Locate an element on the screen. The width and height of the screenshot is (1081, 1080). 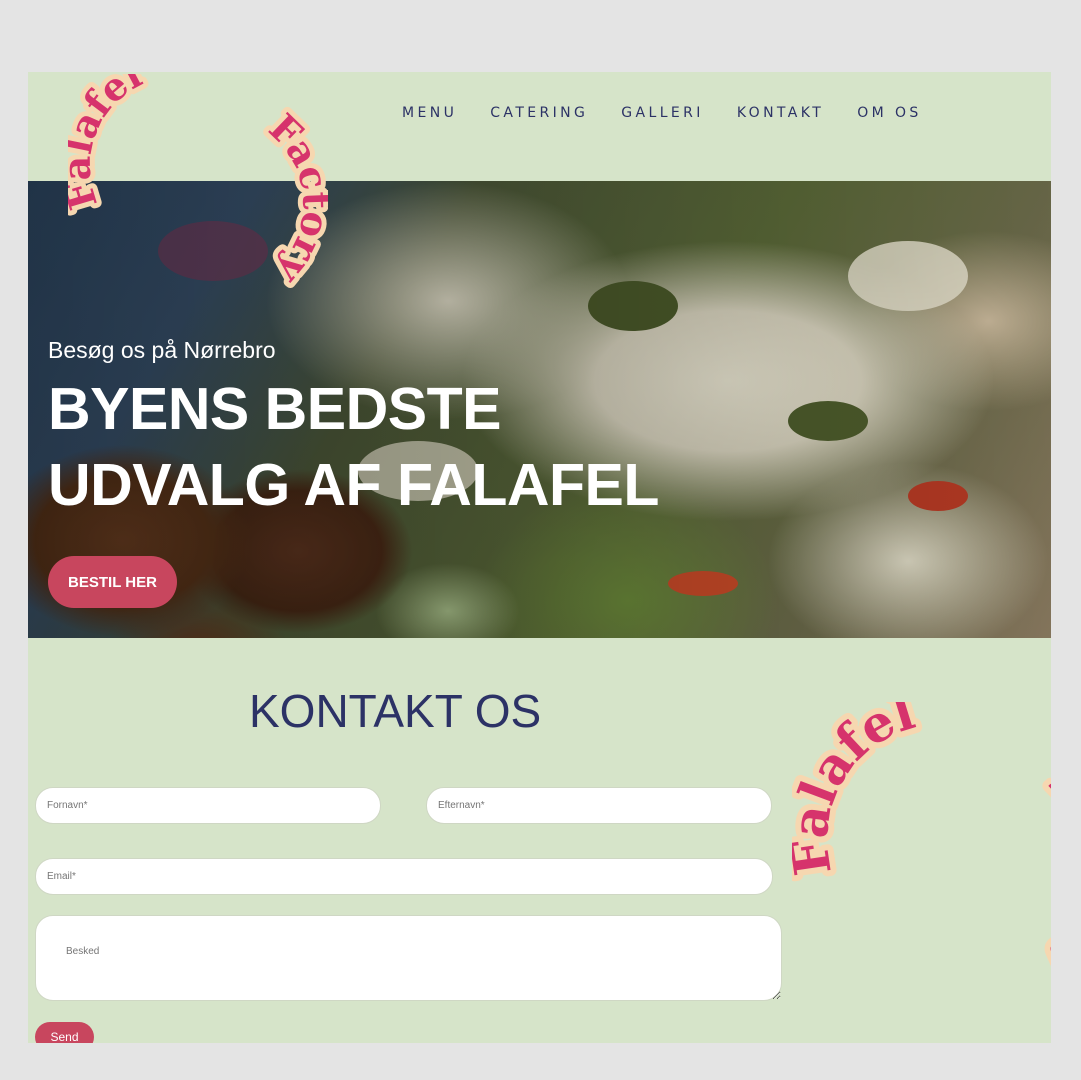
order-button: BESTIL HER is located at coordinates (112, 582).